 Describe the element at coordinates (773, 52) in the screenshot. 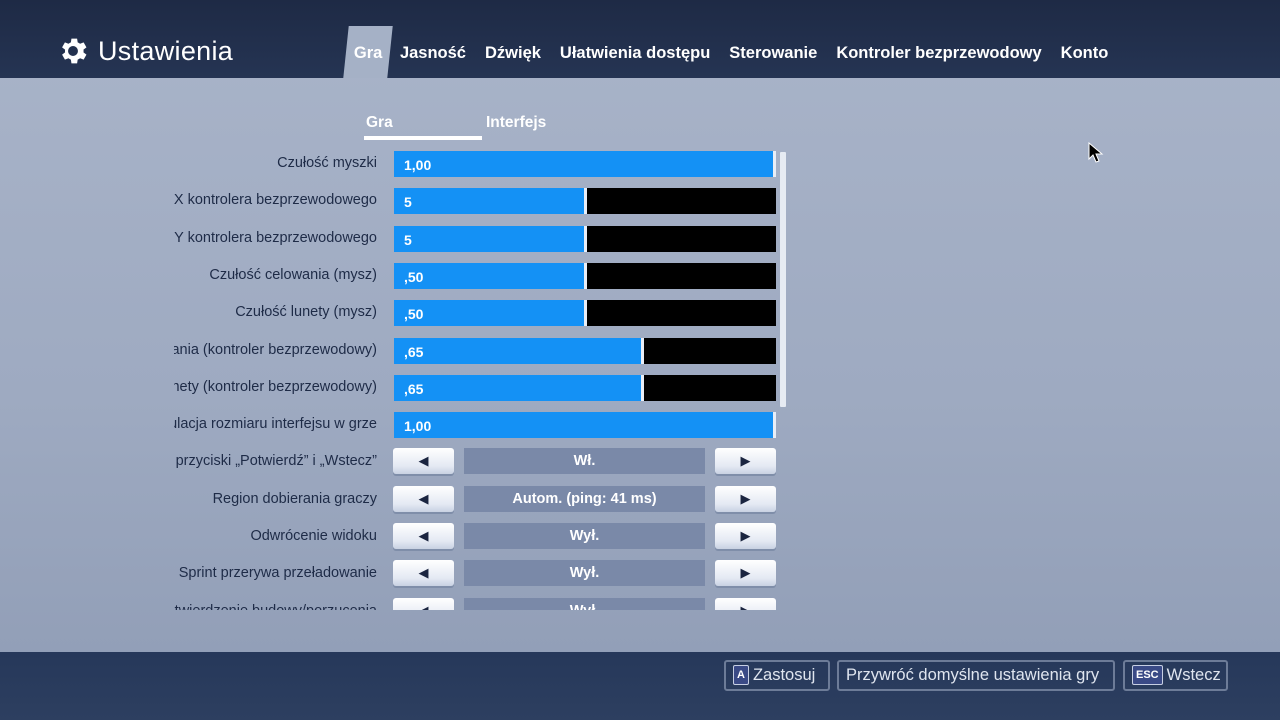

I see `tab-sterowanie: Sterowanie` at that location.